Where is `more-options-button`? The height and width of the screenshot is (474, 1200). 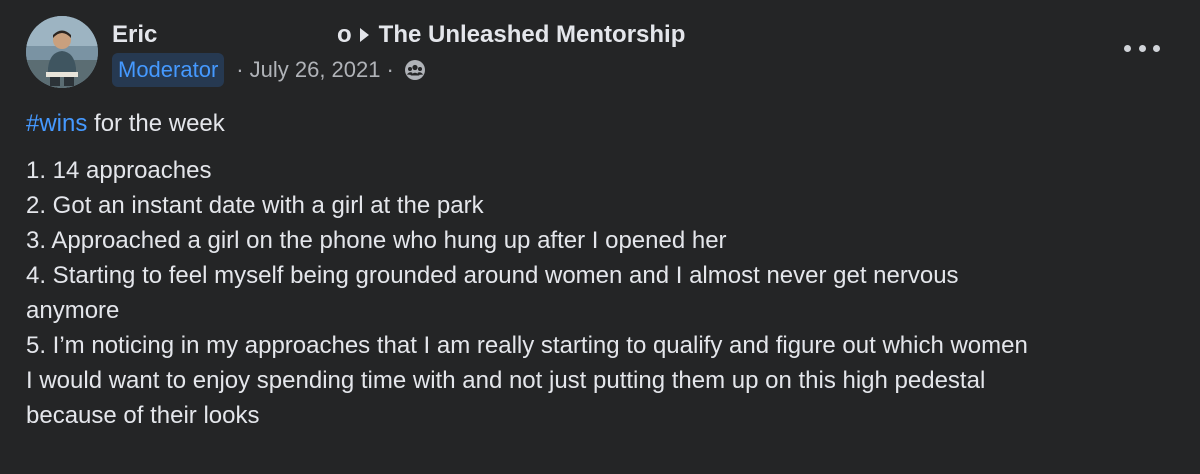 more-options-button is located at coordinates (1142, 48).